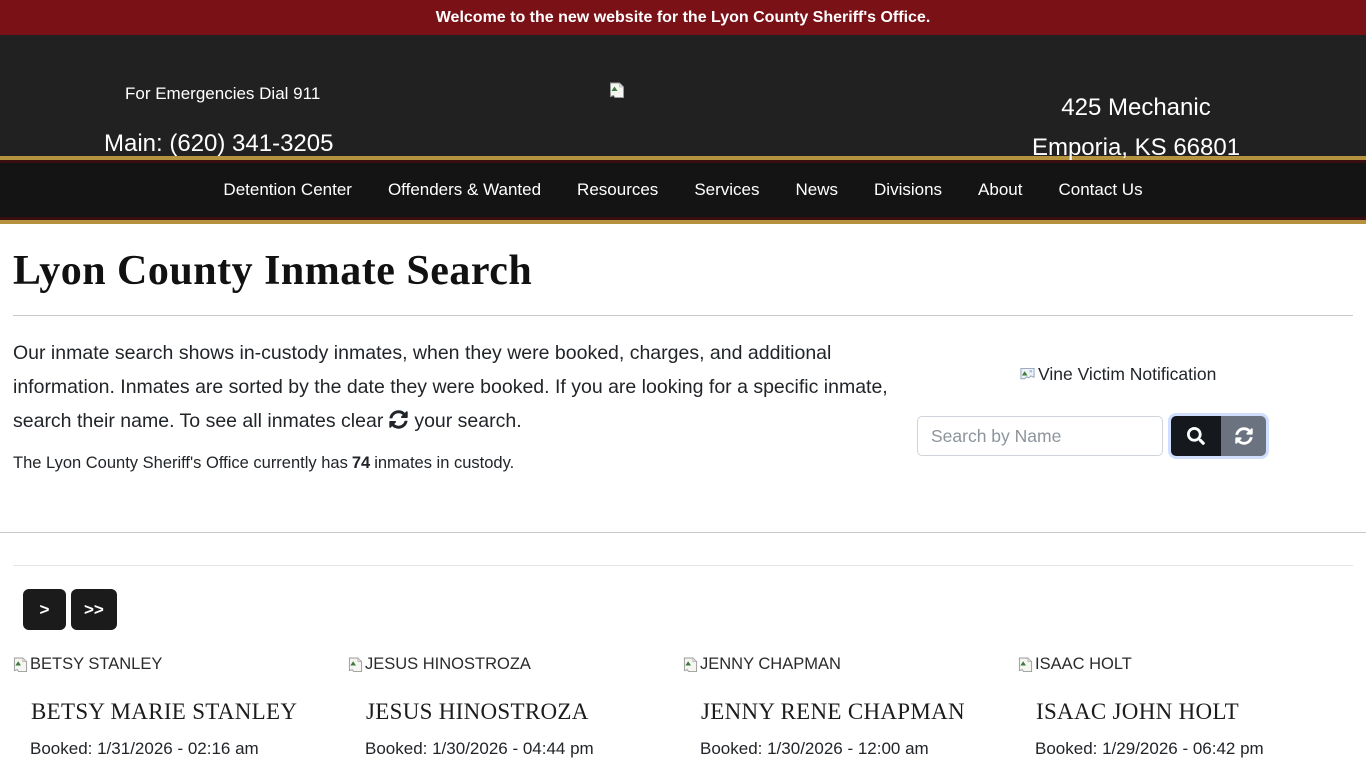 The width and height of the screenshot is (1366, 768). I want to click on search-column: Vine Victim Notification, so click(1126, 406).